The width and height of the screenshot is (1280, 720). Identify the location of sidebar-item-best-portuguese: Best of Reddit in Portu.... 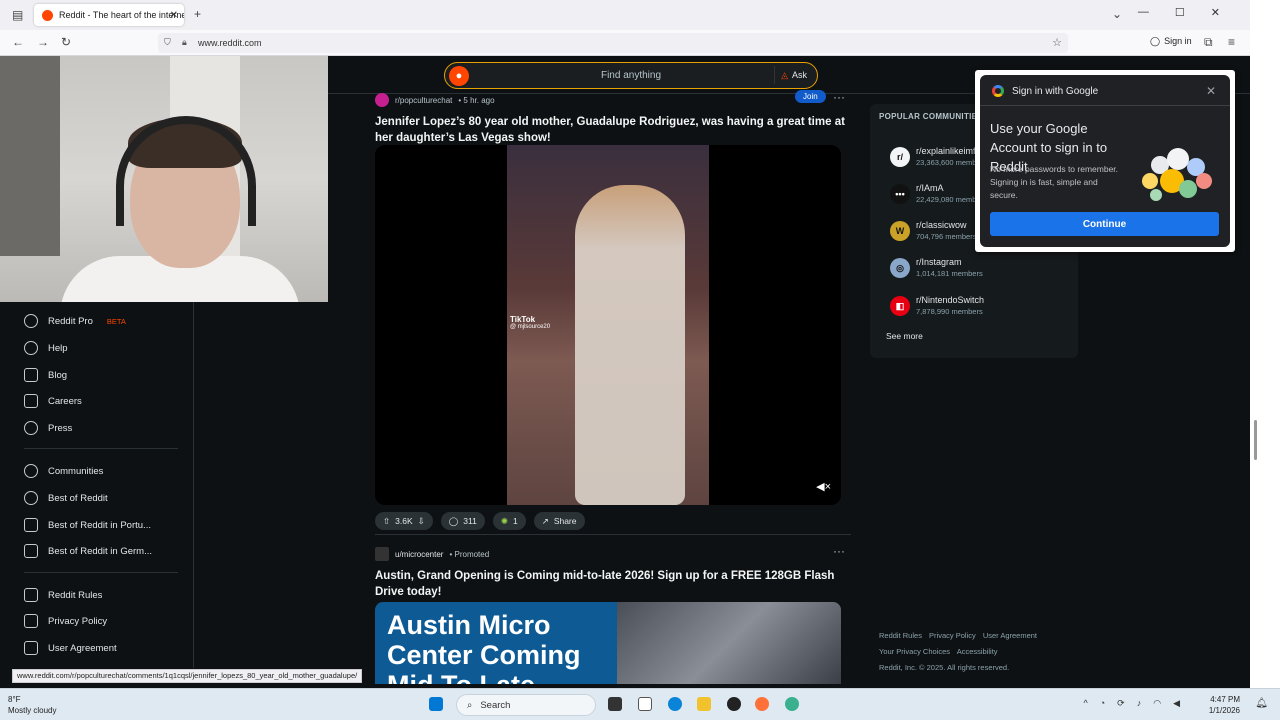
(87, 525).